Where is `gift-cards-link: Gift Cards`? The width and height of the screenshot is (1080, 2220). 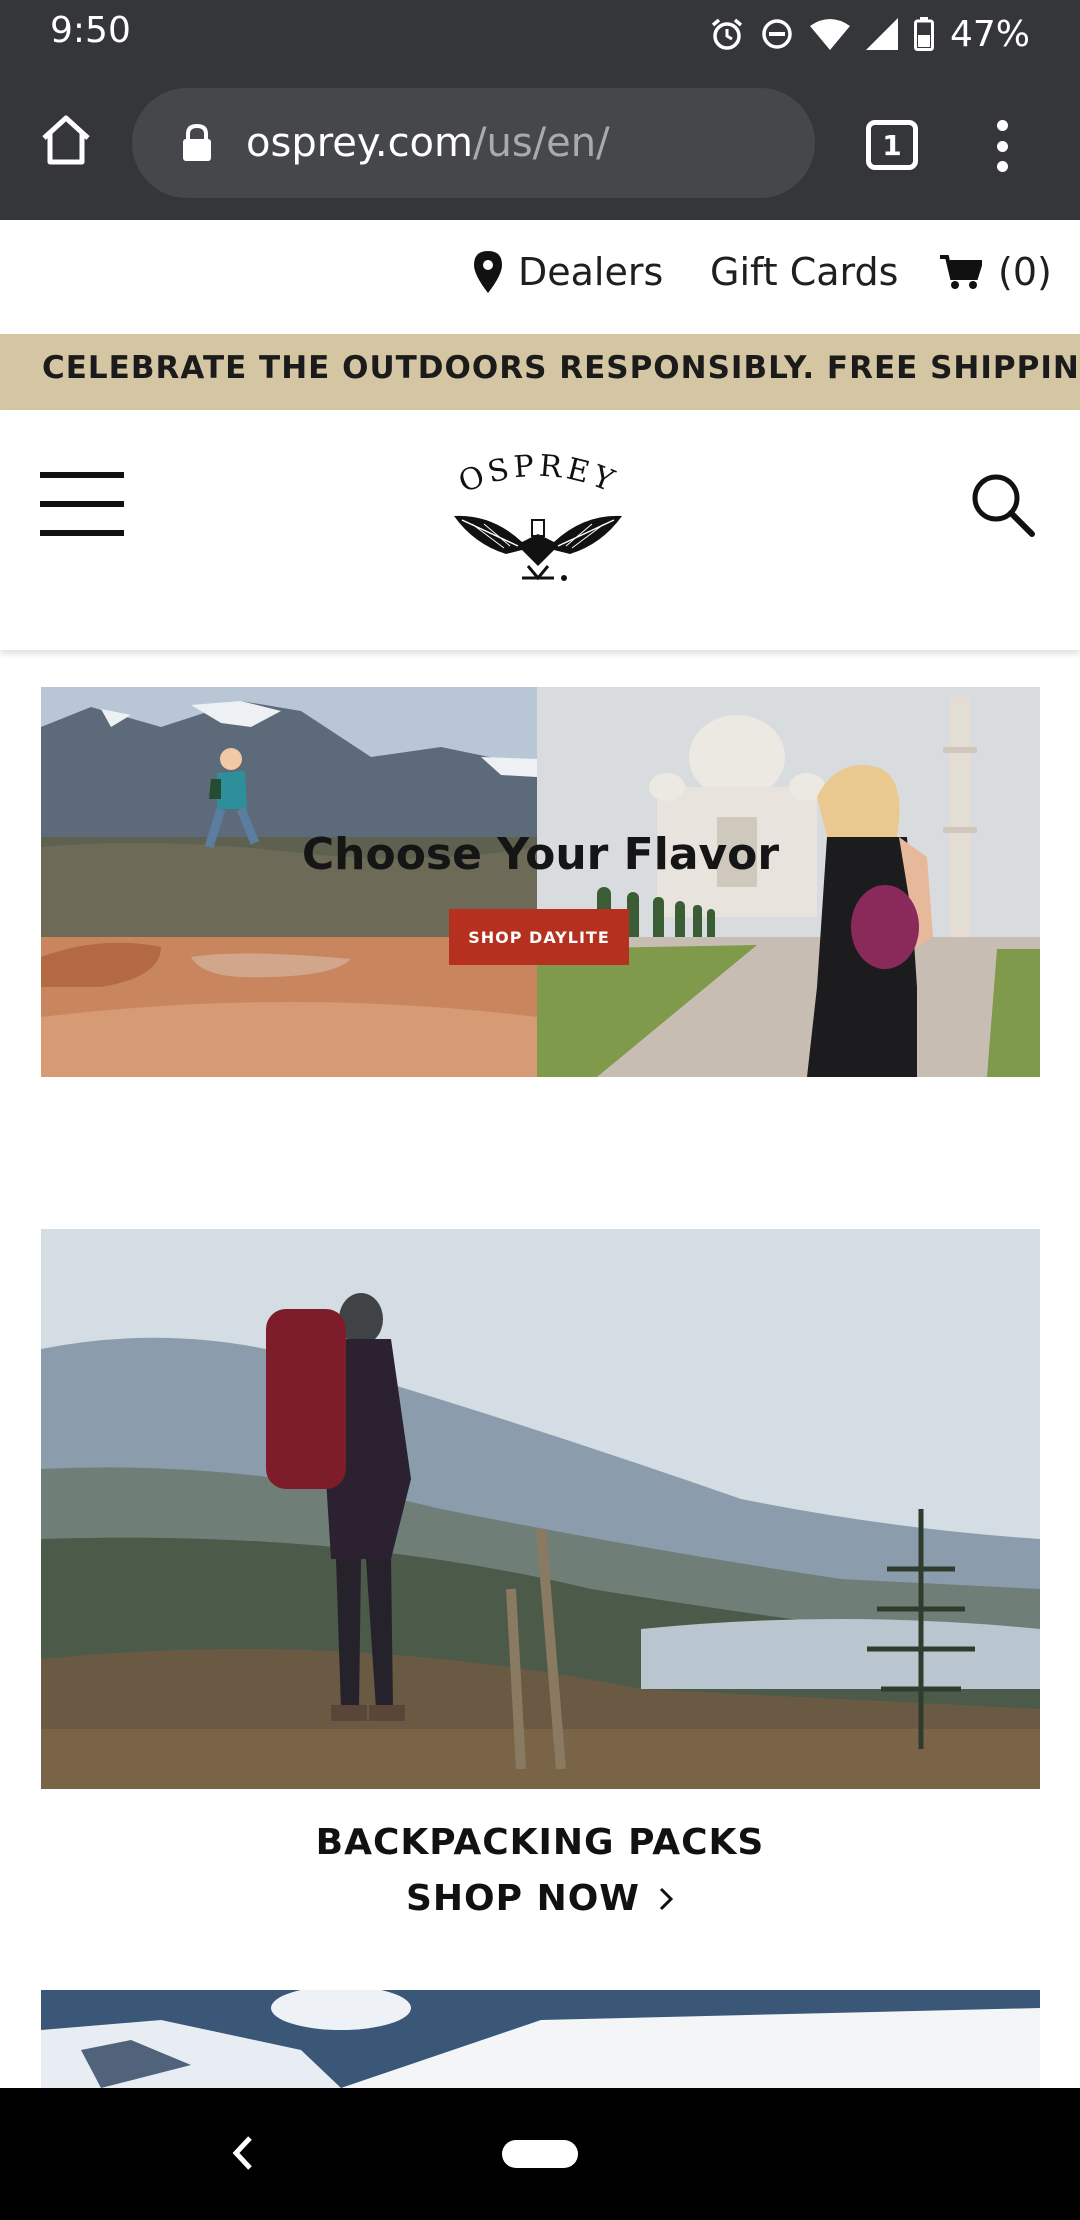 gift-cards-link: Gift Cards is located at coordinates (804, 272).